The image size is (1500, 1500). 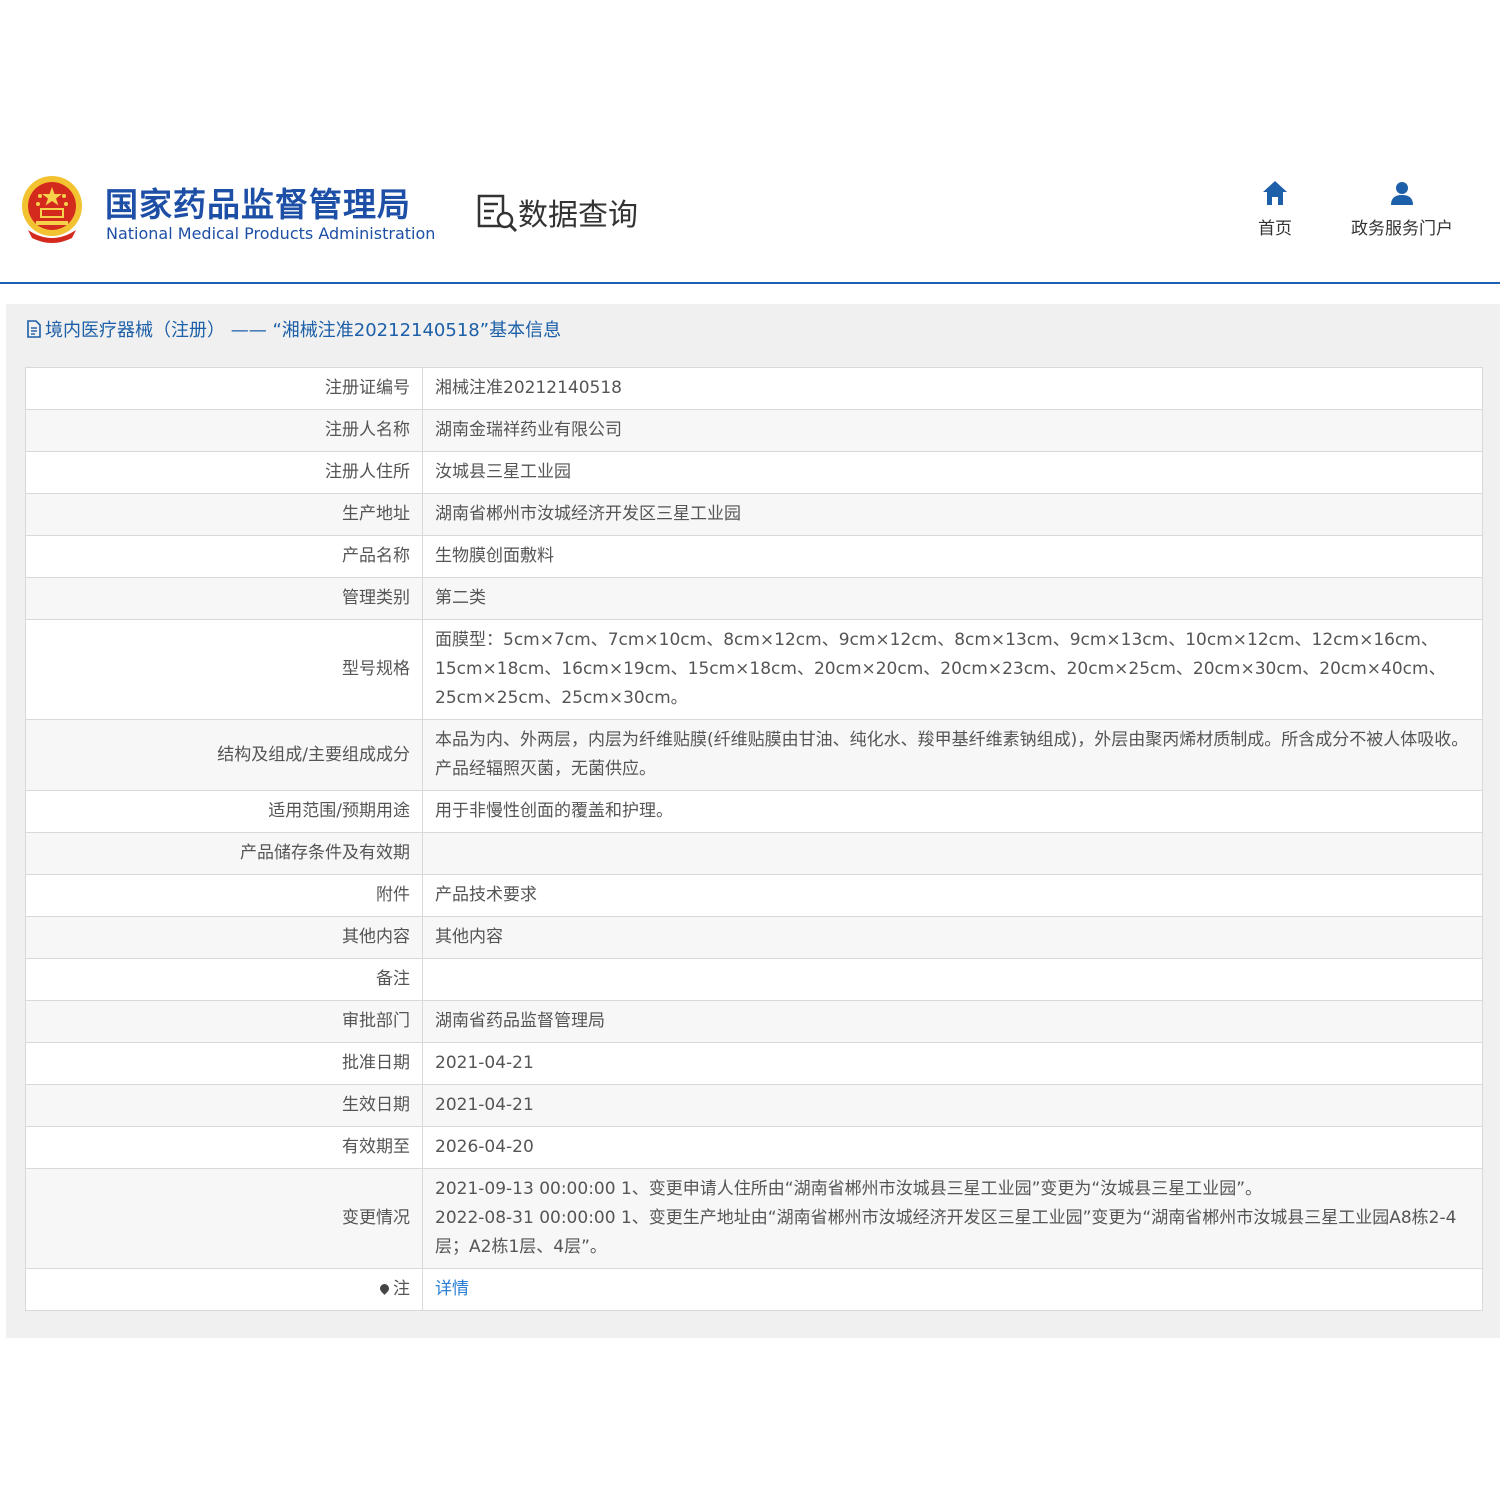 What do you see at coordinates (952, 430) in the screenshot?
I see `row-value: 湖南金瑞祥药业有限公司` at bounding box center [952, 430].